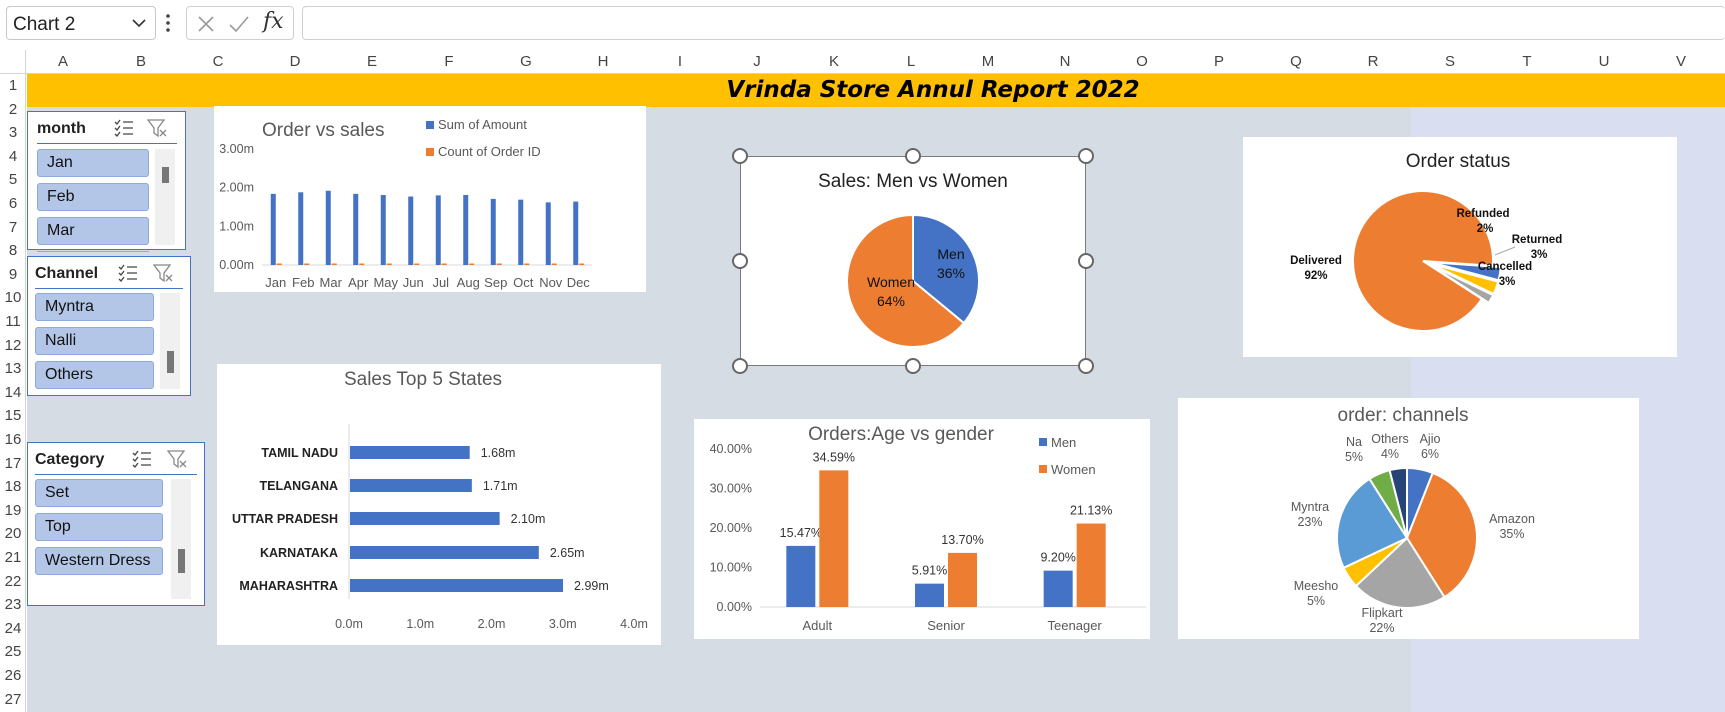 Image resolution: width=1725 pixels, height=712 pixels. Describe the element at coordinates (1373, 62) in the screenshot. I see `column-label: R` at that location.